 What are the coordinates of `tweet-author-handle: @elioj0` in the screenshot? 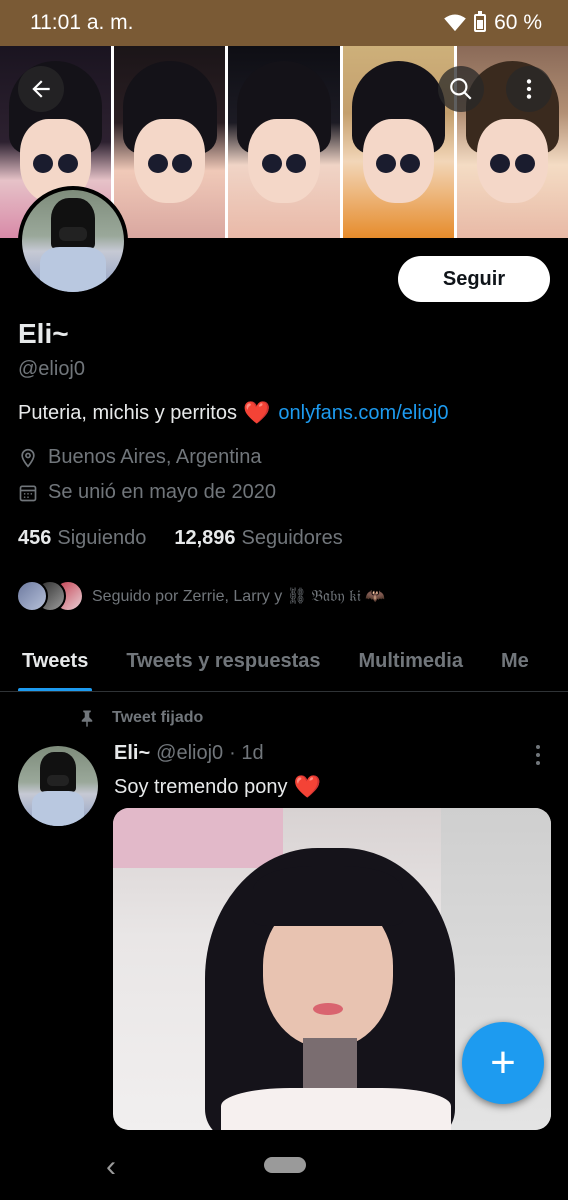 It's located at (190, 753).